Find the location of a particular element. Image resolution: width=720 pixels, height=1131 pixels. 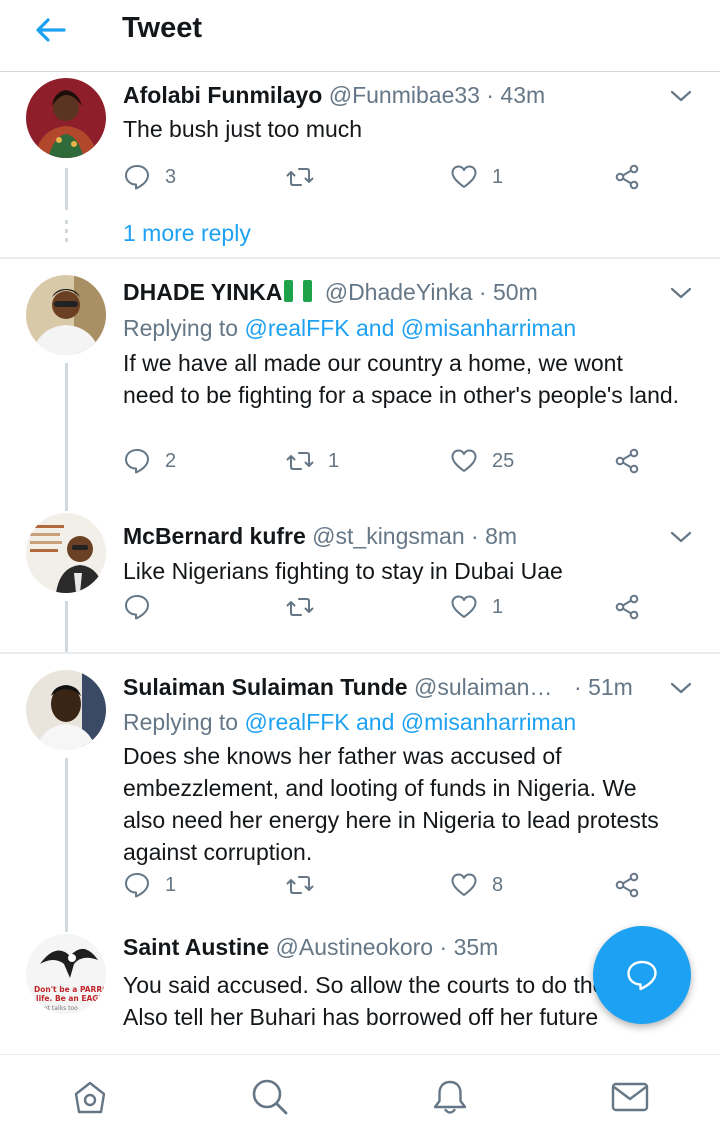

reply-count: 3 is located at coordinates (171, 176).